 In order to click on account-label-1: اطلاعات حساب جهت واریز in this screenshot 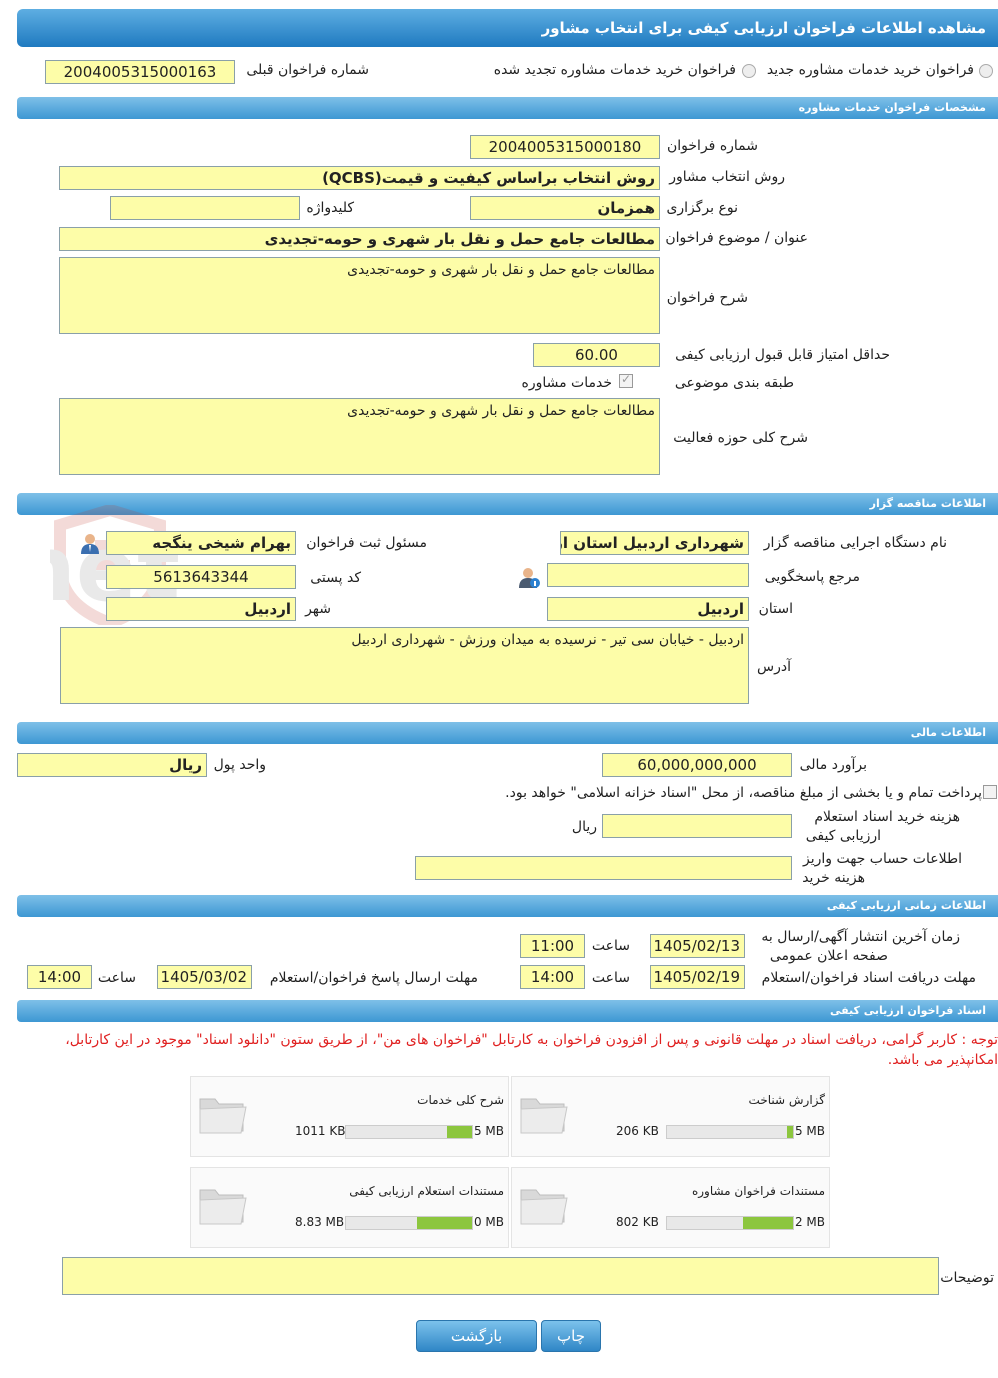, I will do `click(882, 859)`.